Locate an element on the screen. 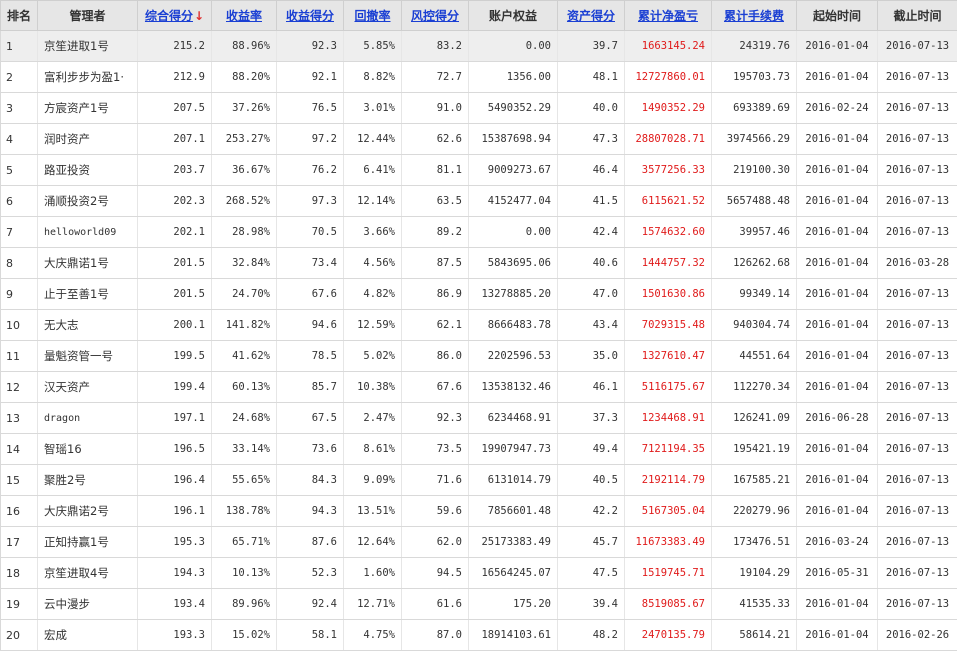 This screenshot has height=651, width=957. cell-composite-score: 196.5 is located at coordinates (175, 449).